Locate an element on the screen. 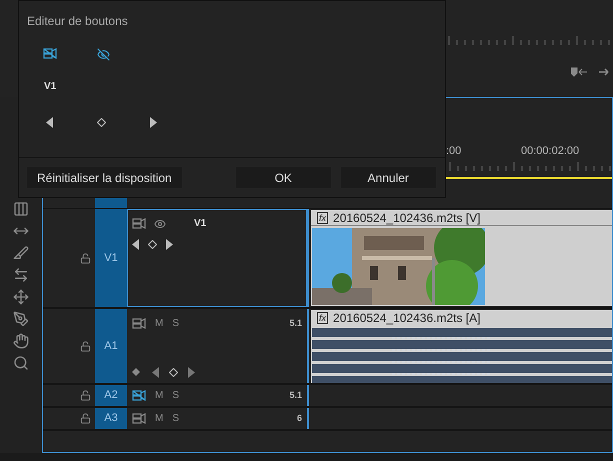 This screenshot has width=613, height=461. track-name: A3 is located at coordinates (111, 418).